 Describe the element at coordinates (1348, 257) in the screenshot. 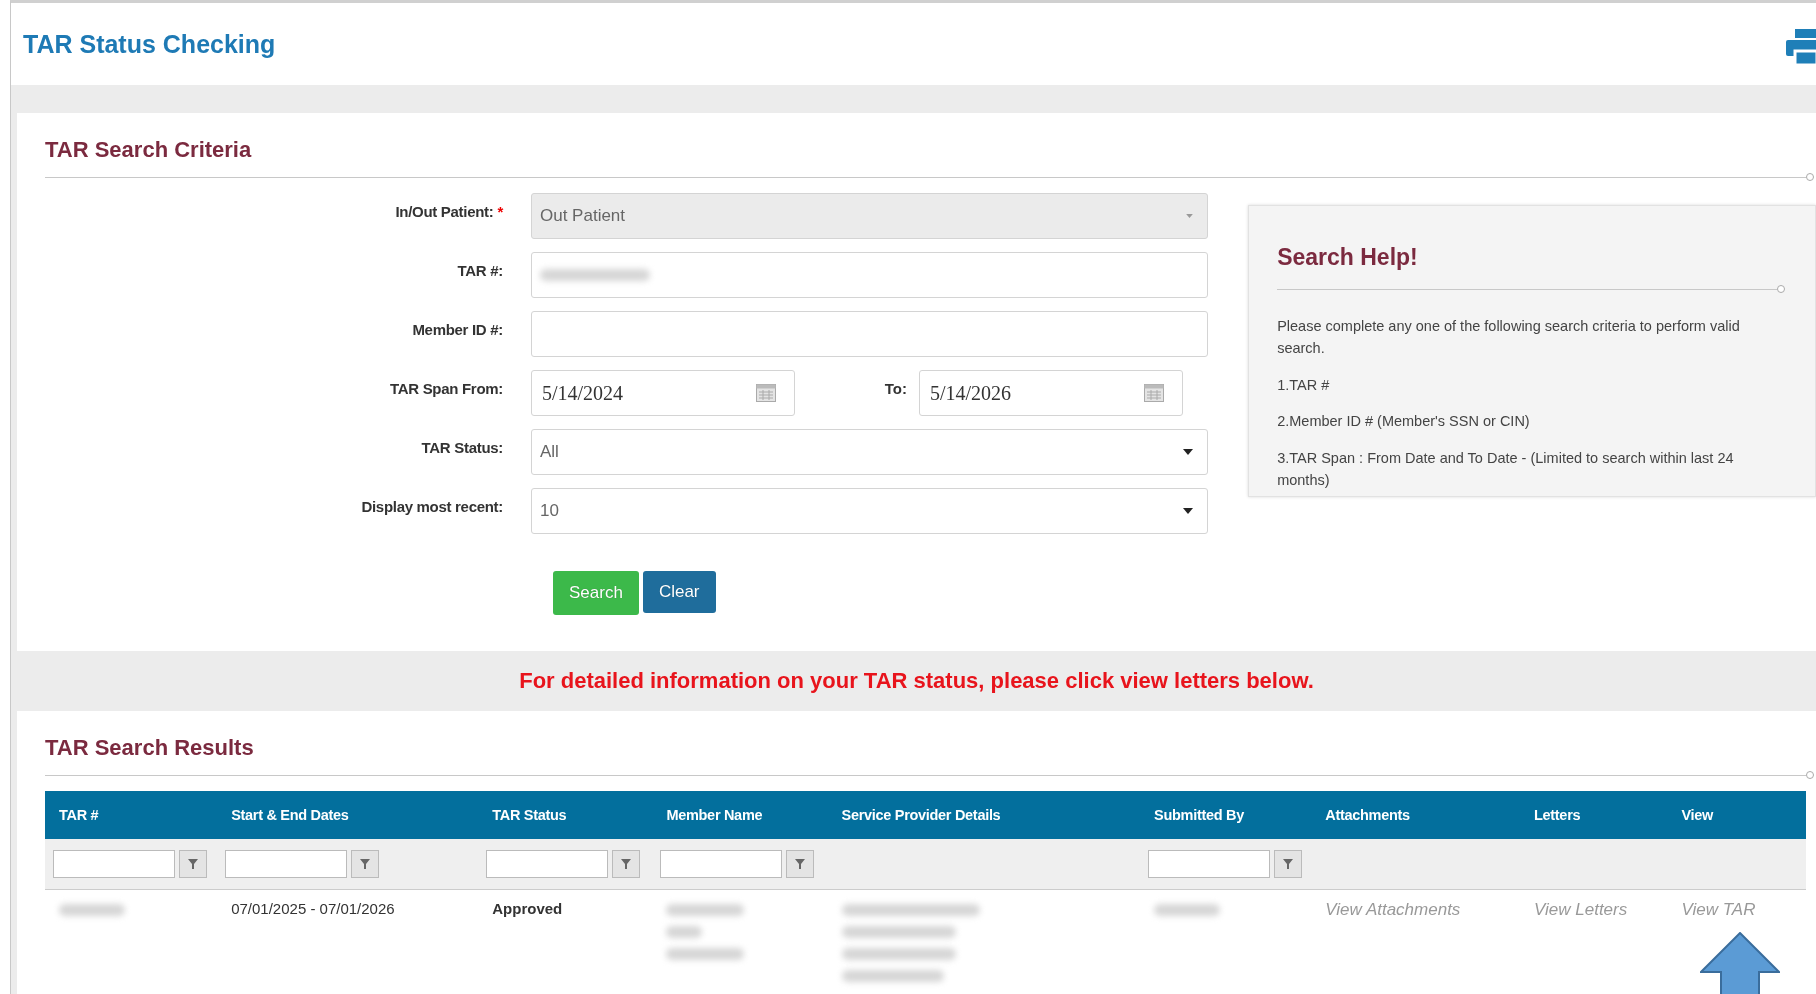

I see `help-title: Search Help!` at that location.